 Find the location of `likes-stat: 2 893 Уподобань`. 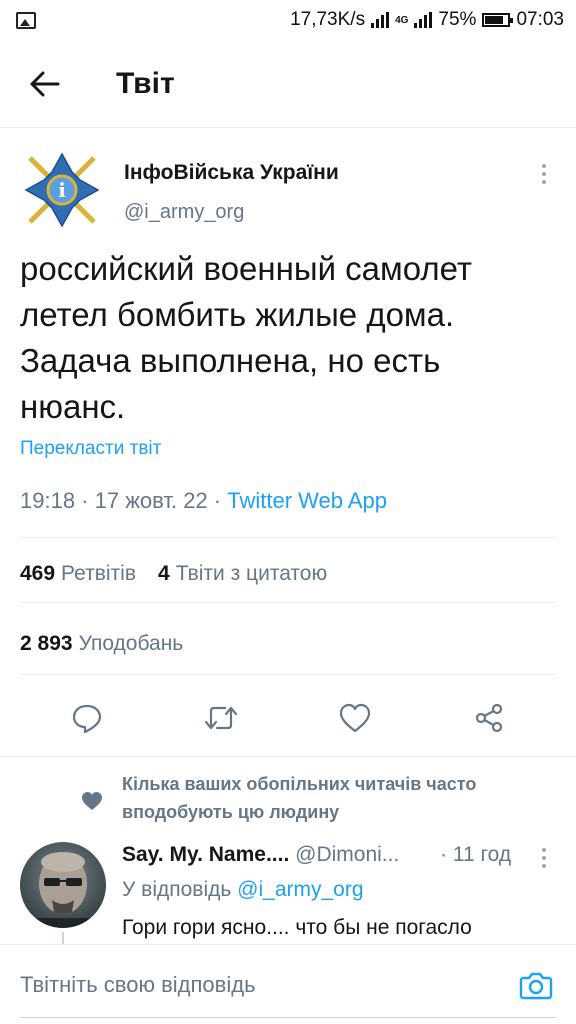

likes-stat: 2 893 Уподобань is located at coordinates (101, 644).